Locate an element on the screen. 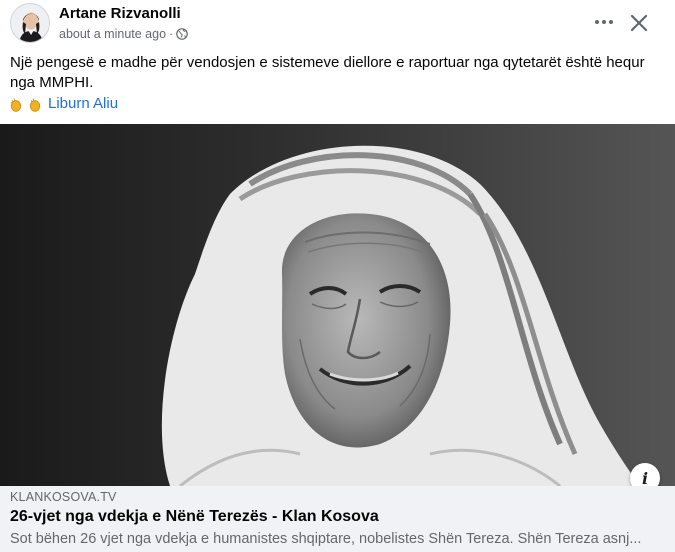  link-domain: KLANKOSOVA.TV is located at coordinates (63, 497).